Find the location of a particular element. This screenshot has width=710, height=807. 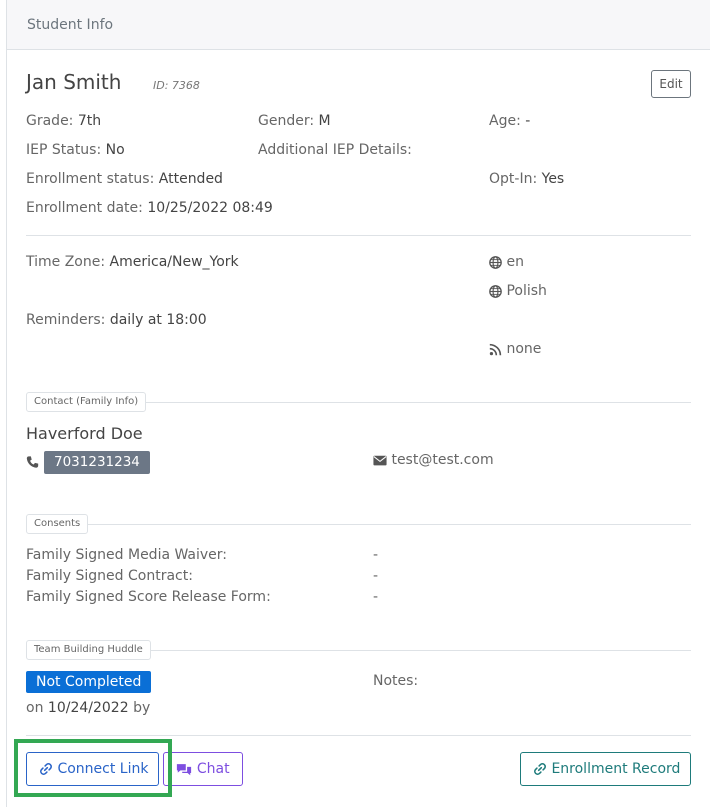

comments-icon is located at coordinates (184, 769).